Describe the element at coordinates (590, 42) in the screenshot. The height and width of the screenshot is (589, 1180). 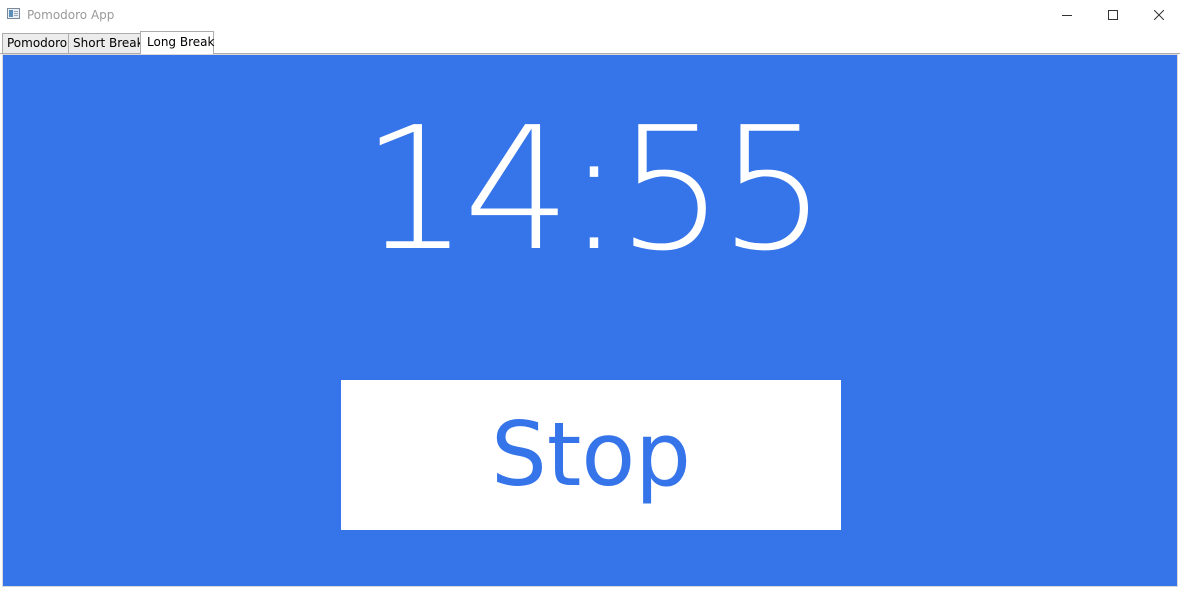
I see `tab-strip: Pomodoro Short Break Long Break` at that location.